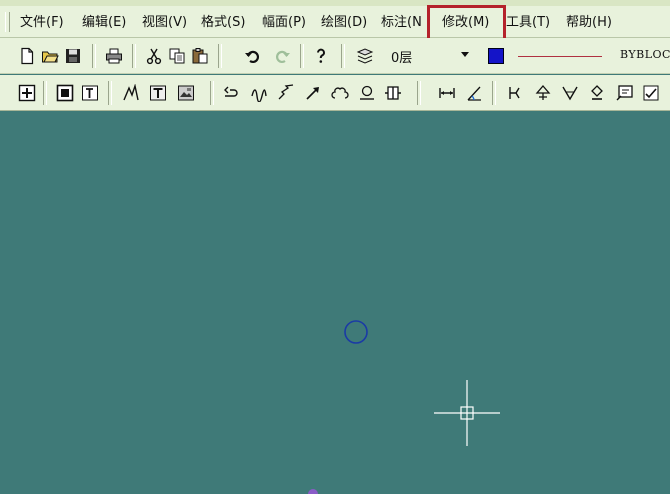 The image size is (670, 494). Describe the element at coordinates (164, 23) in the screenshot. I see `menu-view: 视图(V)` at that location.